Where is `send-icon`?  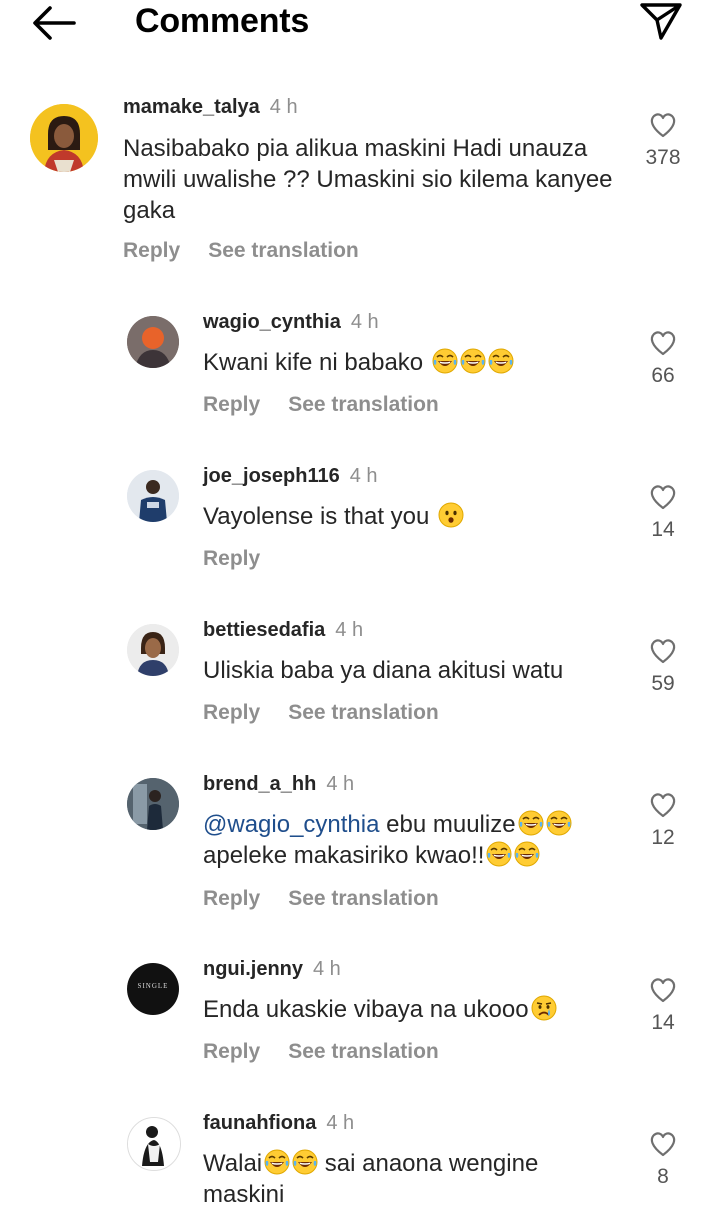 send-icon is located at coordinates (661, 22).